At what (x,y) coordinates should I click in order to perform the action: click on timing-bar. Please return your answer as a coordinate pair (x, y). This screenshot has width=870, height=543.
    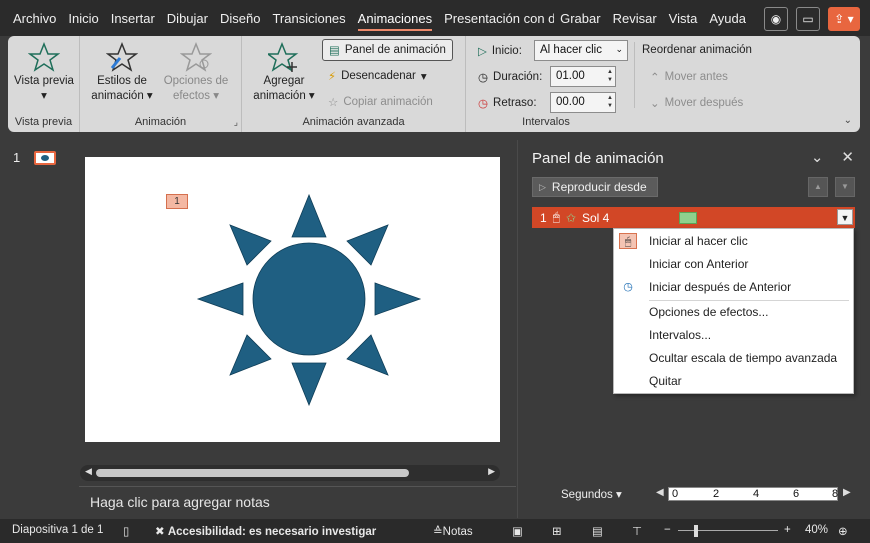
    Looking at the image, I should click on (688, 217).